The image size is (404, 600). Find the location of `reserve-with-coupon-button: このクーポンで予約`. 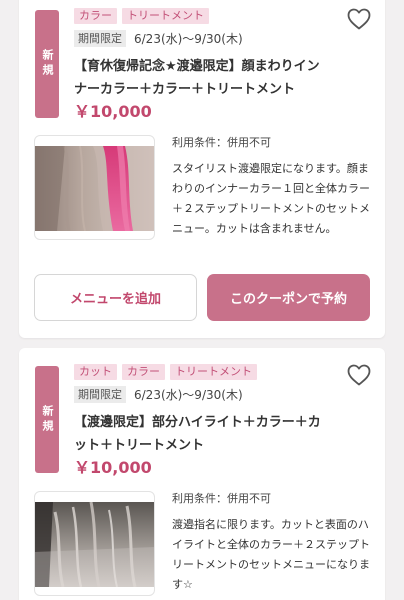

reserve-with-coupon-button: このクーポンで予約 is located at coordinates (288, 297).